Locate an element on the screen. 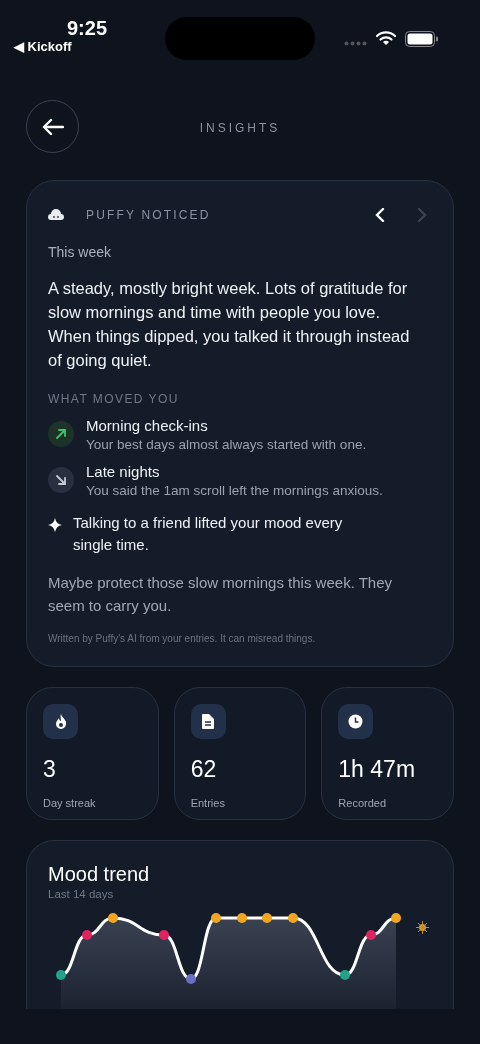 The width and height of the screenshot is (480, 1044). flame-icon is located at coordinates (60, 721).